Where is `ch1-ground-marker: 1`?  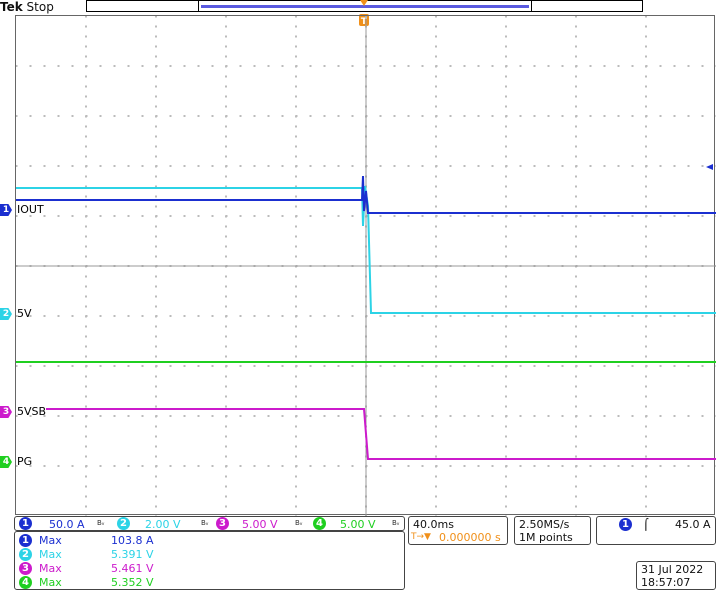 ch1-ground-marker: 1 is located at coordinates (6, 210).